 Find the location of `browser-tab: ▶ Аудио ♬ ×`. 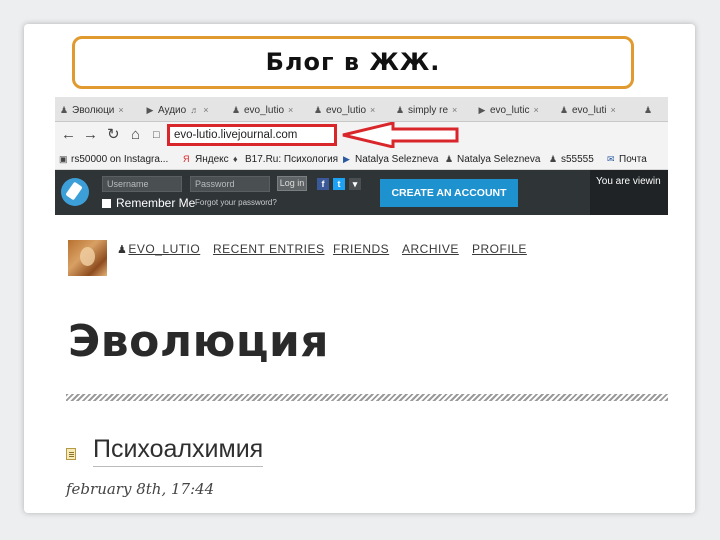

browser-tab: ▶ Аудио ♬ × is located at coordinates (185, 110).